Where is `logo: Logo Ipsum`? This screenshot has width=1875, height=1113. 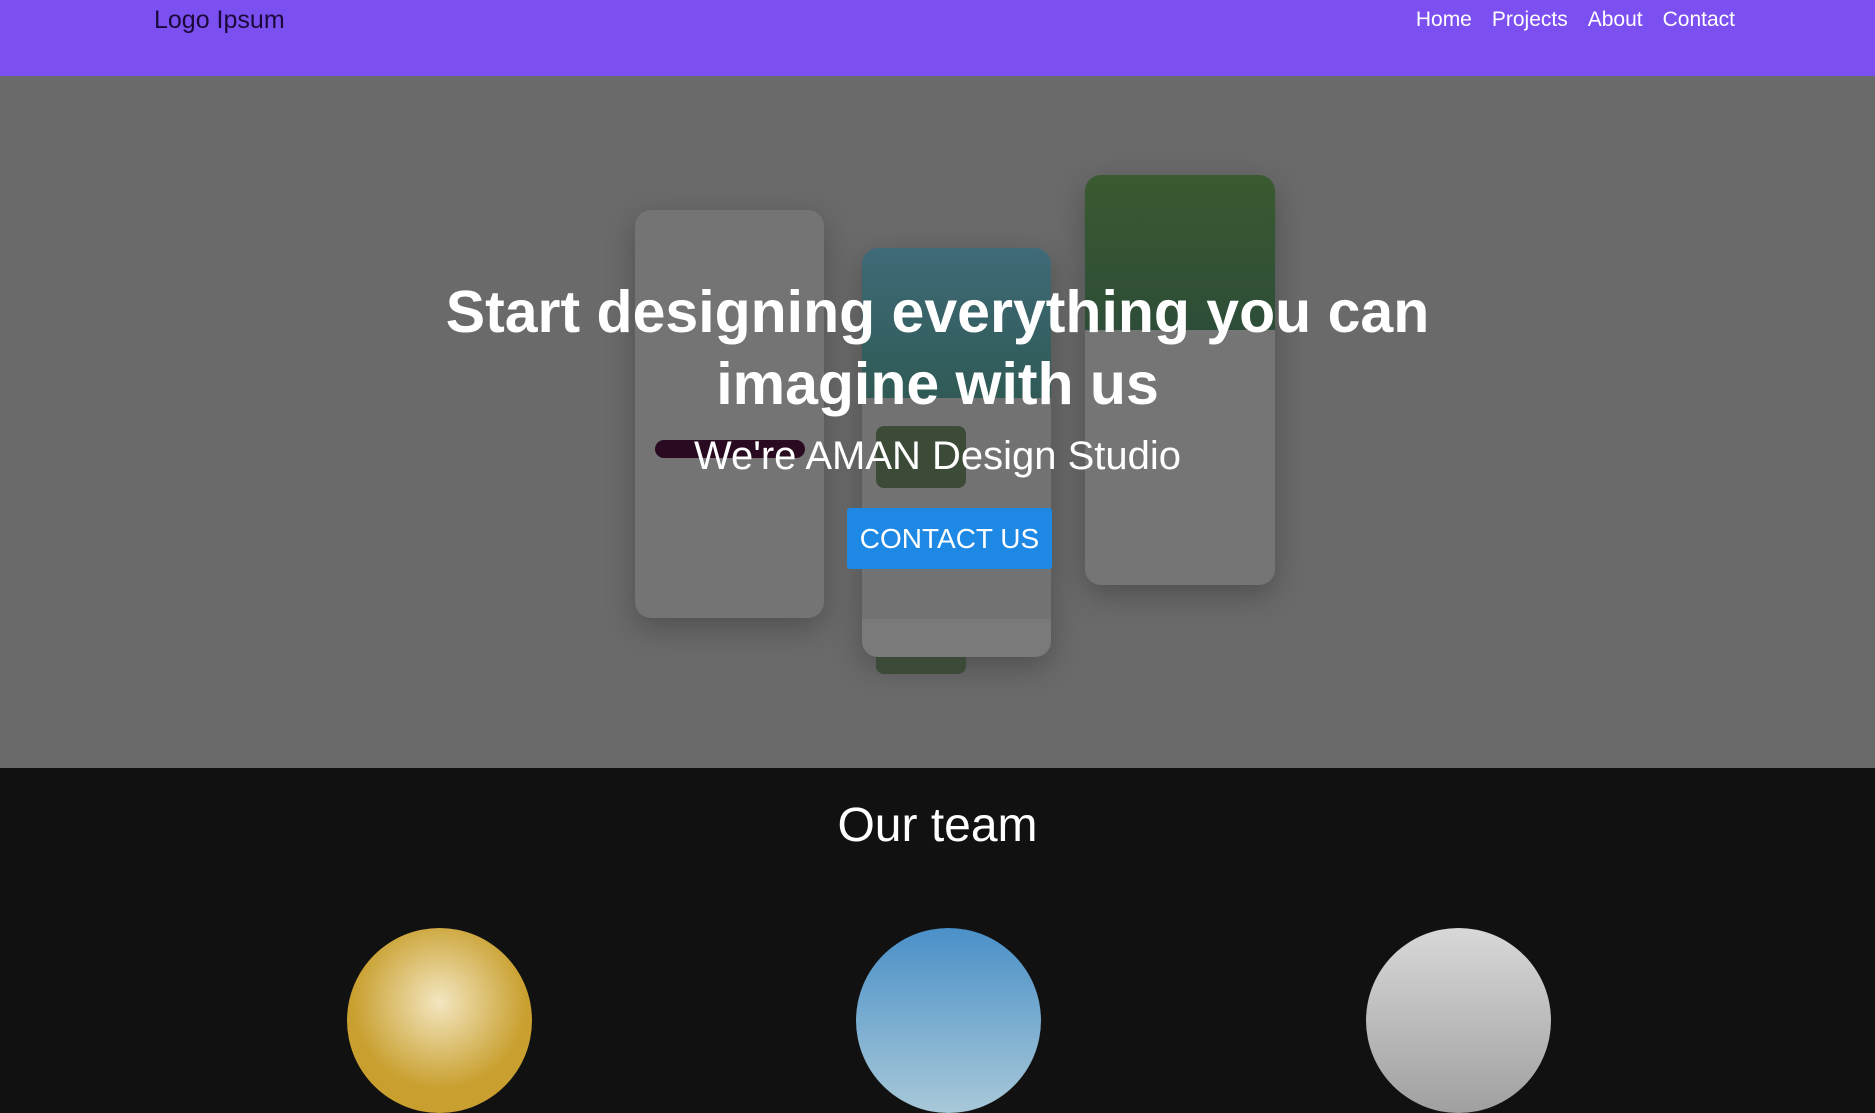
logo: Logo Ipsum is located at coordinates (219, 20).